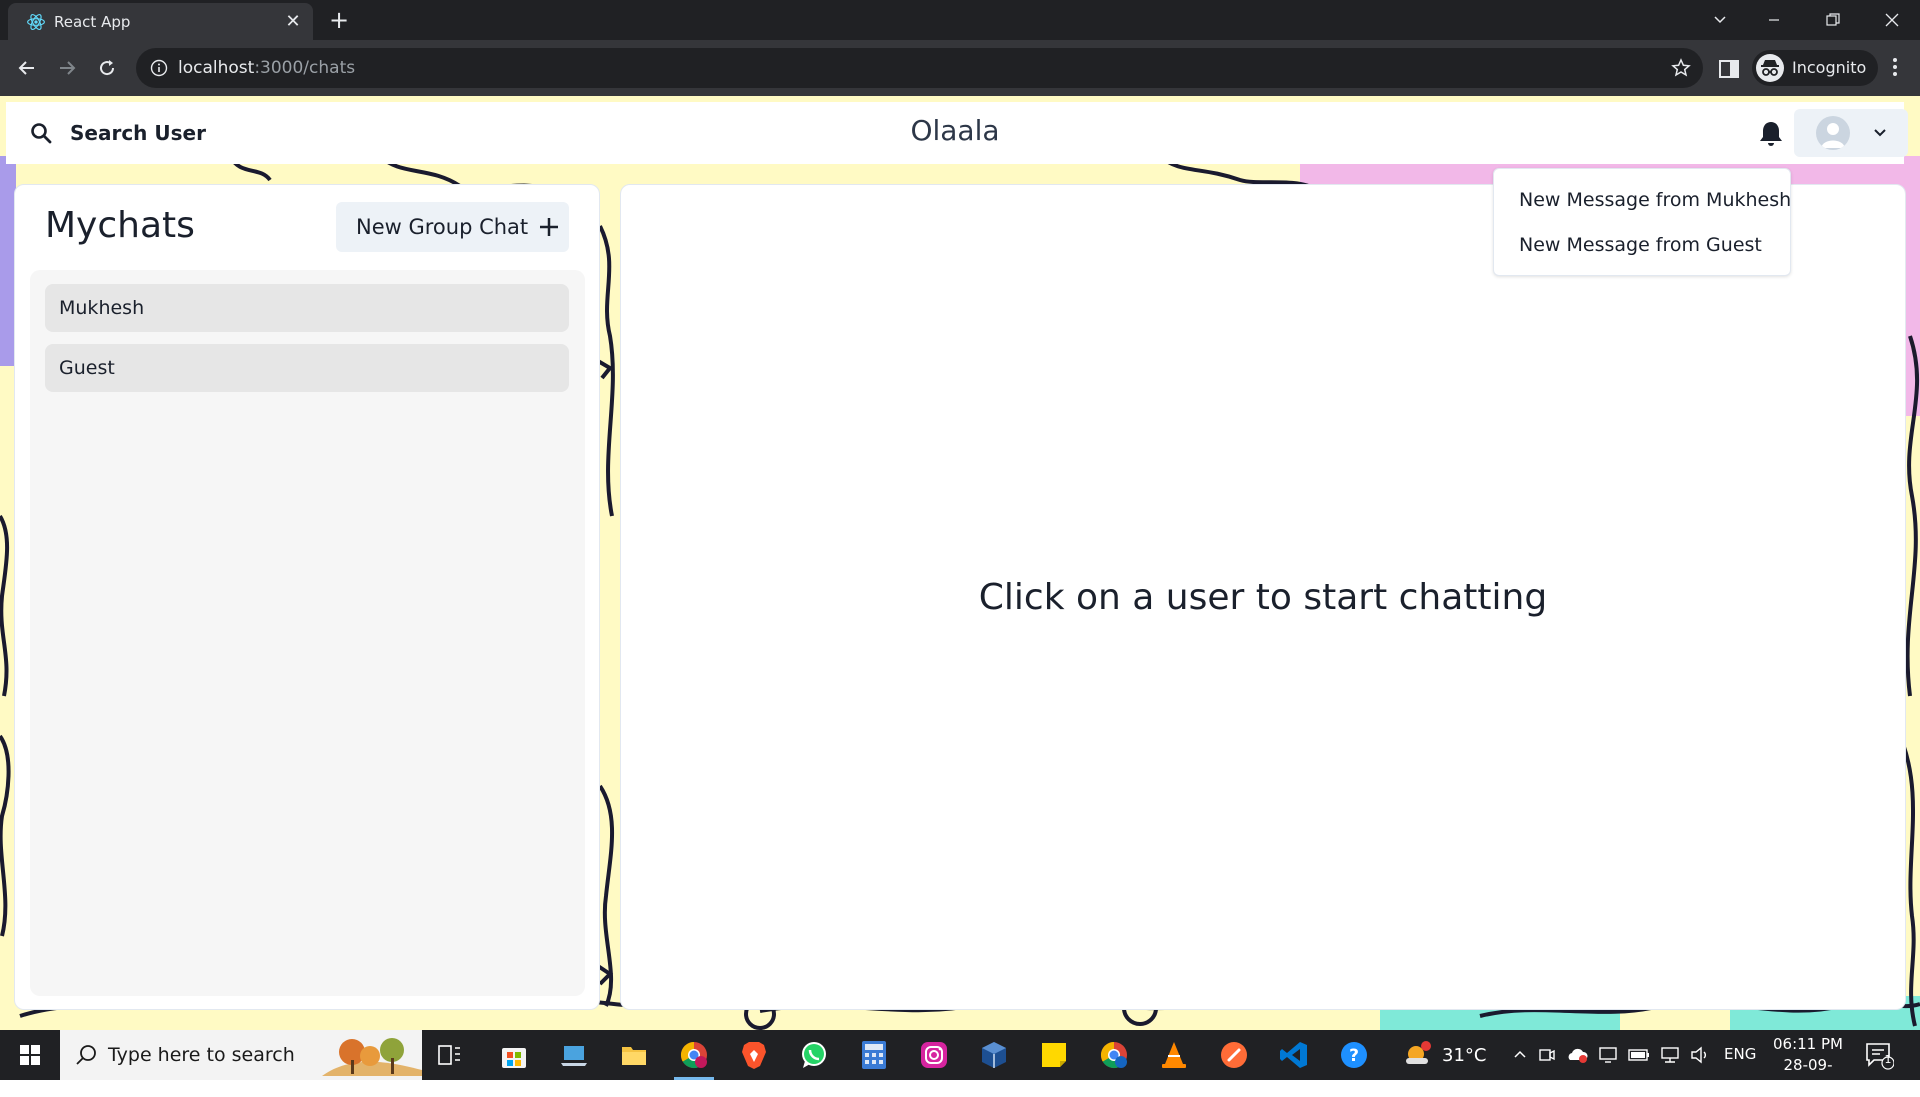  I want to click on close-icon, so click(1892, 20).